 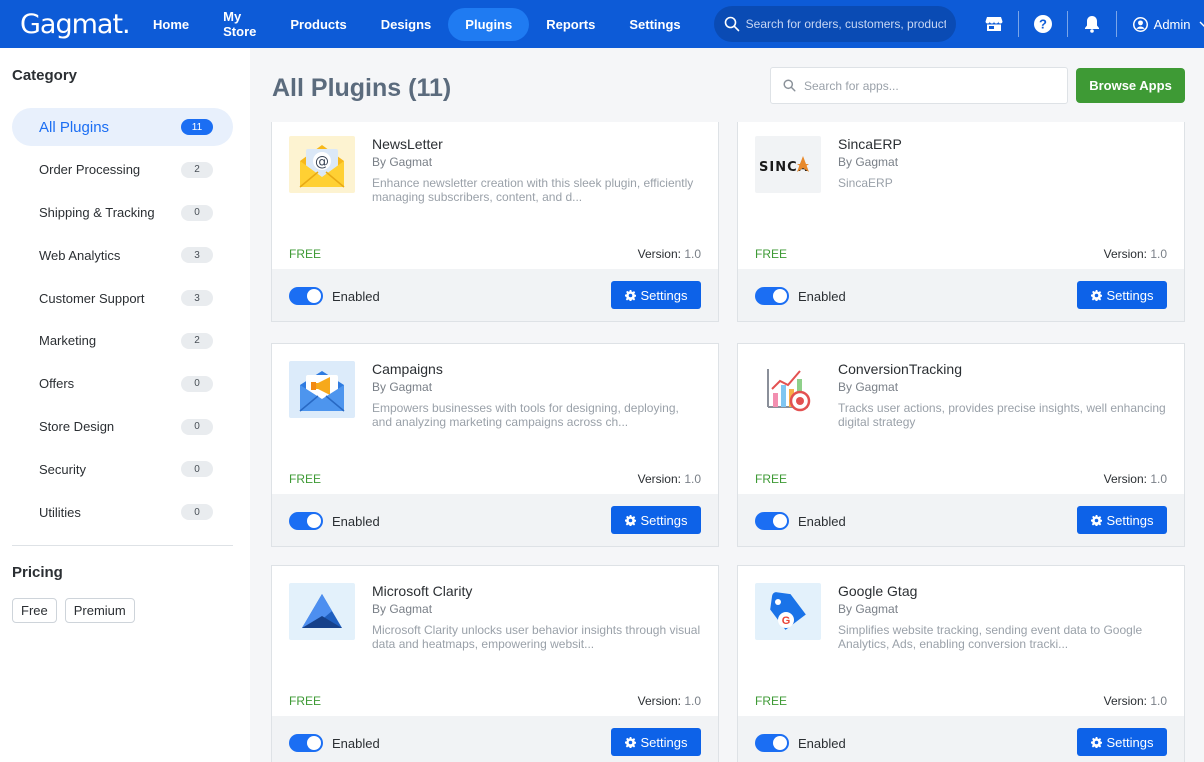 I want to click on category-order-processing: Order Processing 2, so click(x=122, y=170).